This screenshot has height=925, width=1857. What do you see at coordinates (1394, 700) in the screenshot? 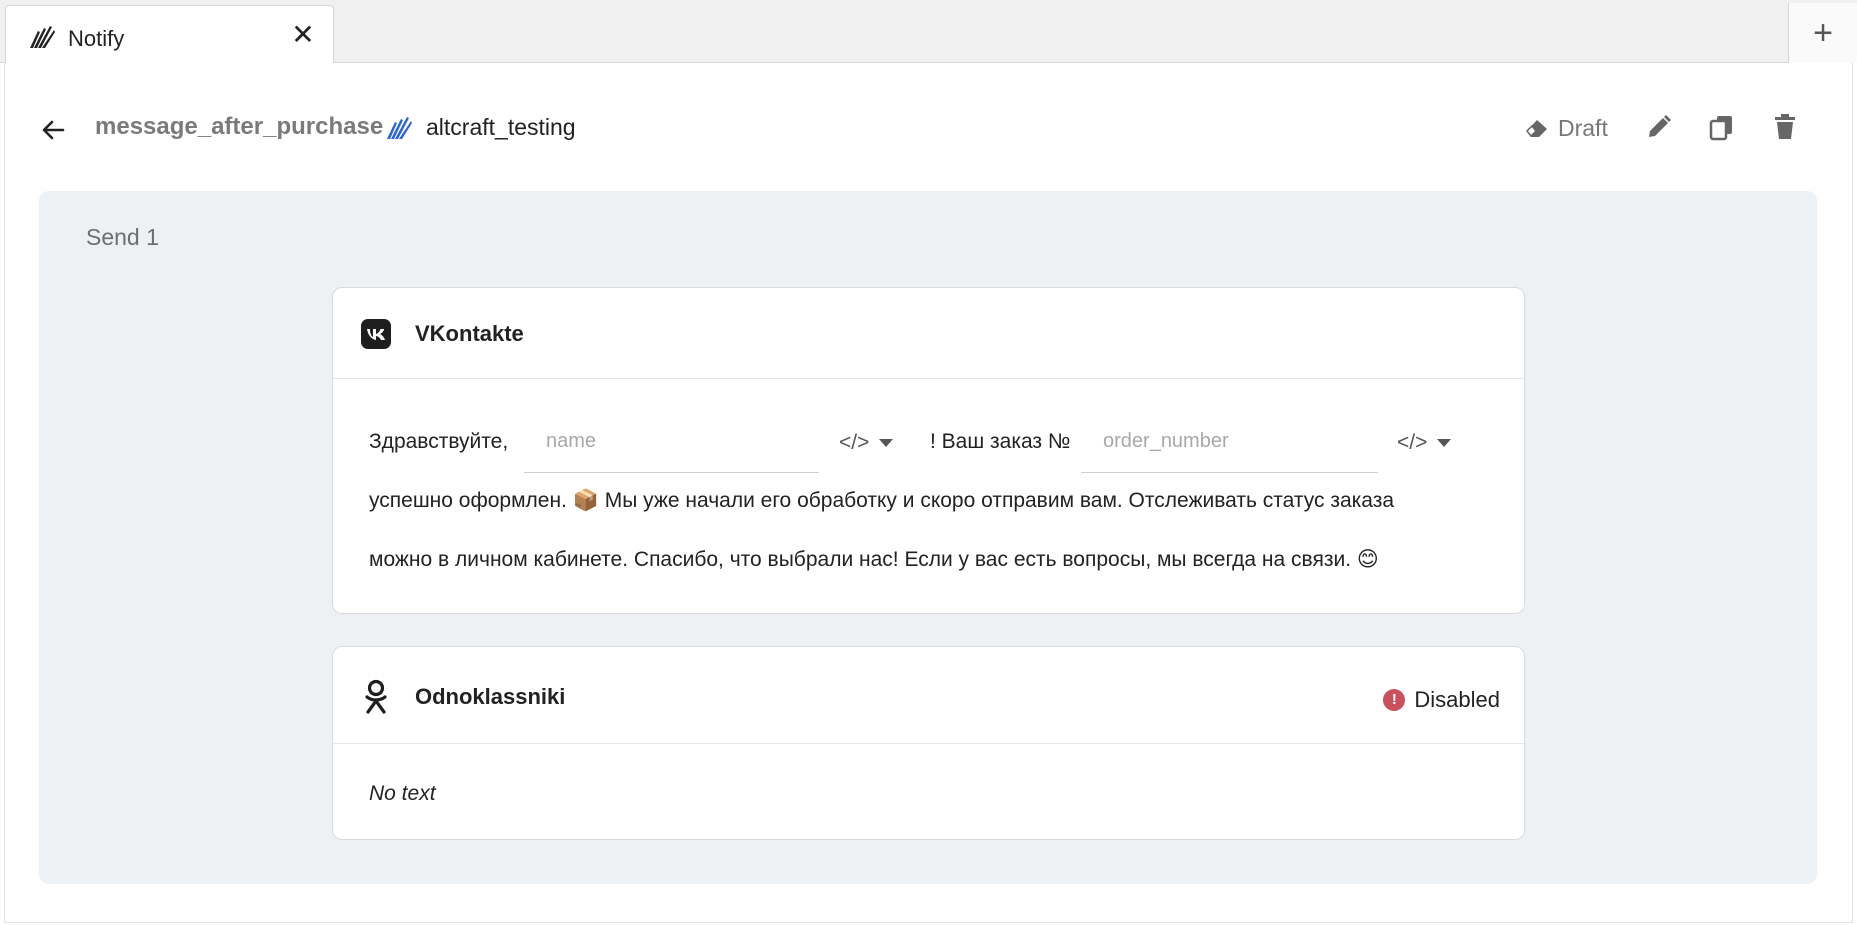
I see `alert-icon: !` at bounding box center [1394, 700].